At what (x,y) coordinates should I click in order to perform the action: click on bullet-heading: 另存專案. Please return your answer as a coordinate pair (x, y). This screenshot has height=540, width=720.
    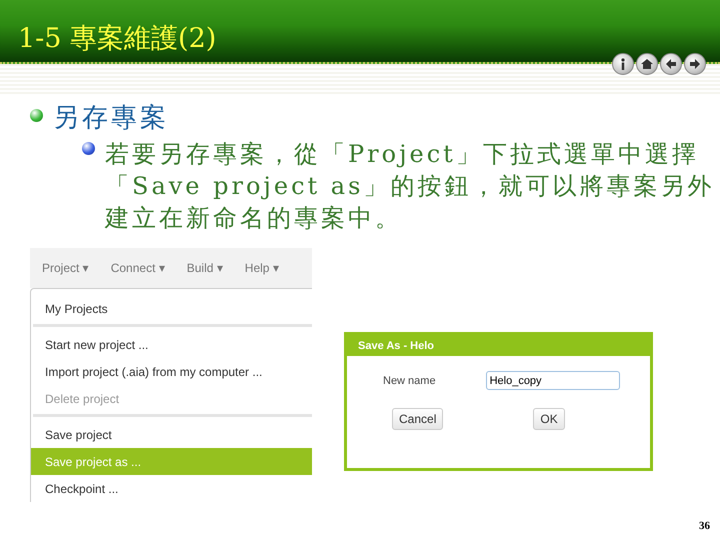
    Looking at the image, I should click on (111, 118).